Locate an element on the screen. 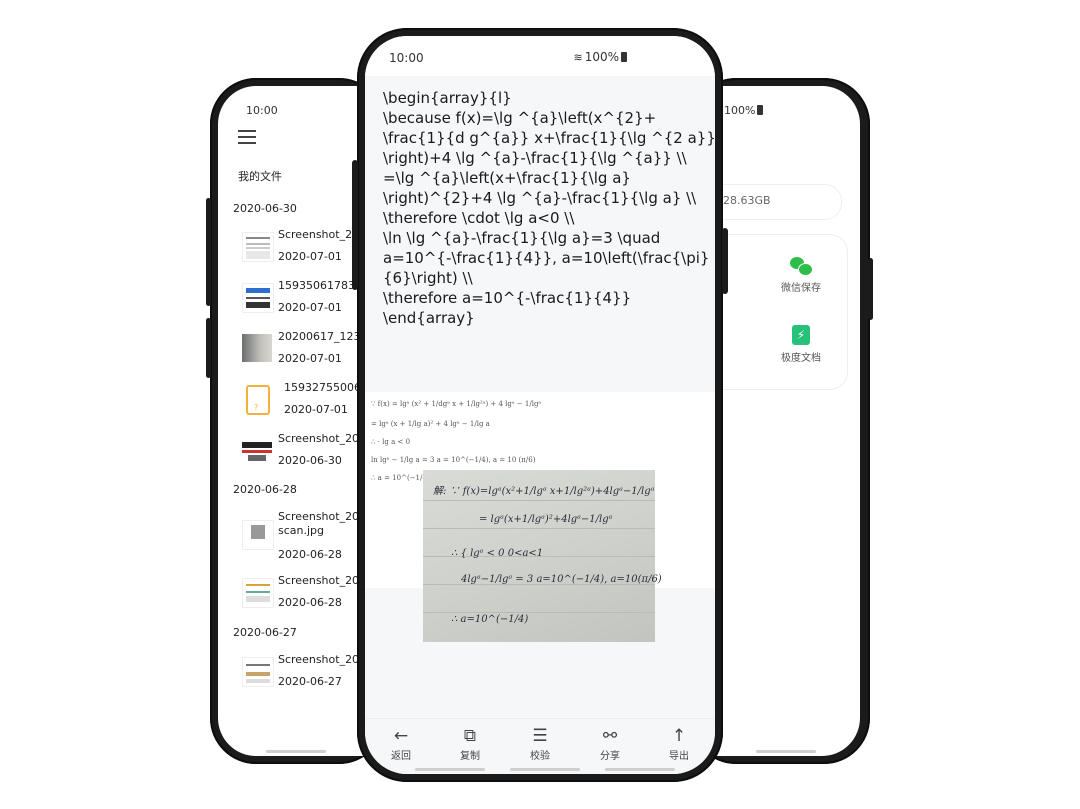  bottom-toolbar: ← 返回 ⧉ 复制 ☰ 校验 ⚯ 分享 ↑ 导出 is located at coordinates (540, 746).